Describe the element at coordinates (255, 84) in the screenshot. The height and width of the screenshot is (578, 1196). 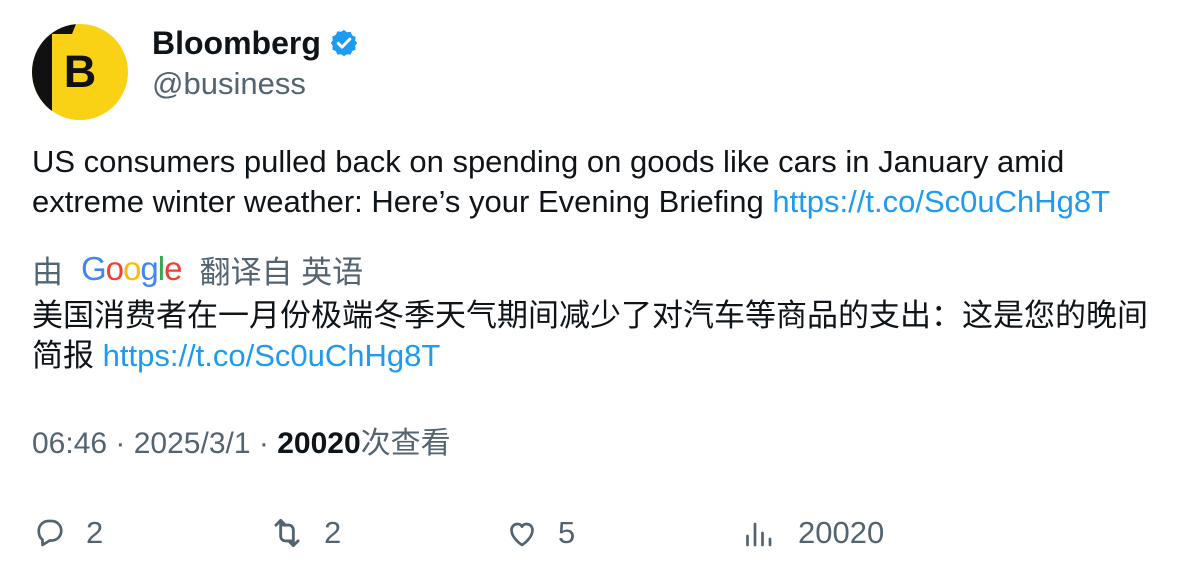
I see `user-handle: @business` at that location.